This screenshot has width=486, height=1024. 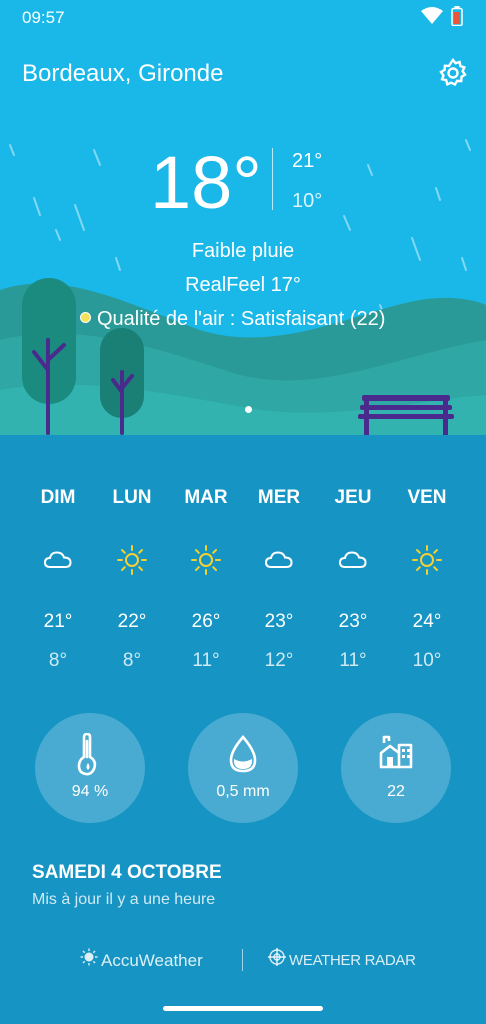 I want to click on water-drop-icon, so click(x=243, y=757).